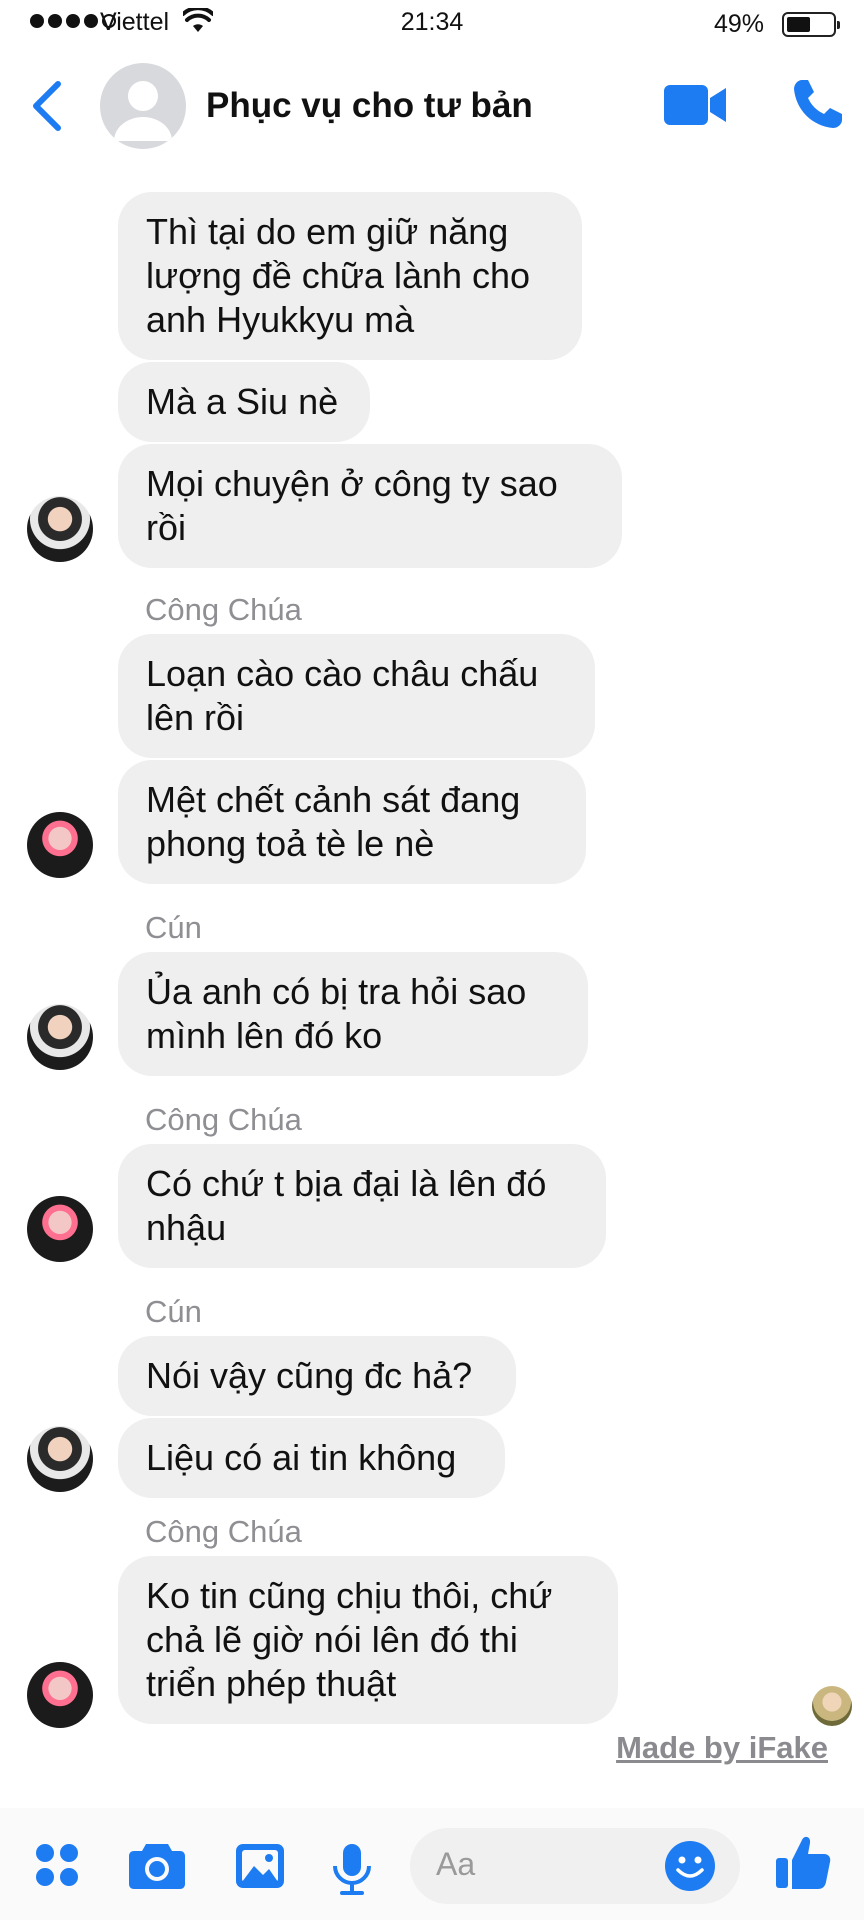 The image size is (864, 1920). Describe the element at coordinates (352, 1869) in the screenshot. I see `microphone-icon` at that location.